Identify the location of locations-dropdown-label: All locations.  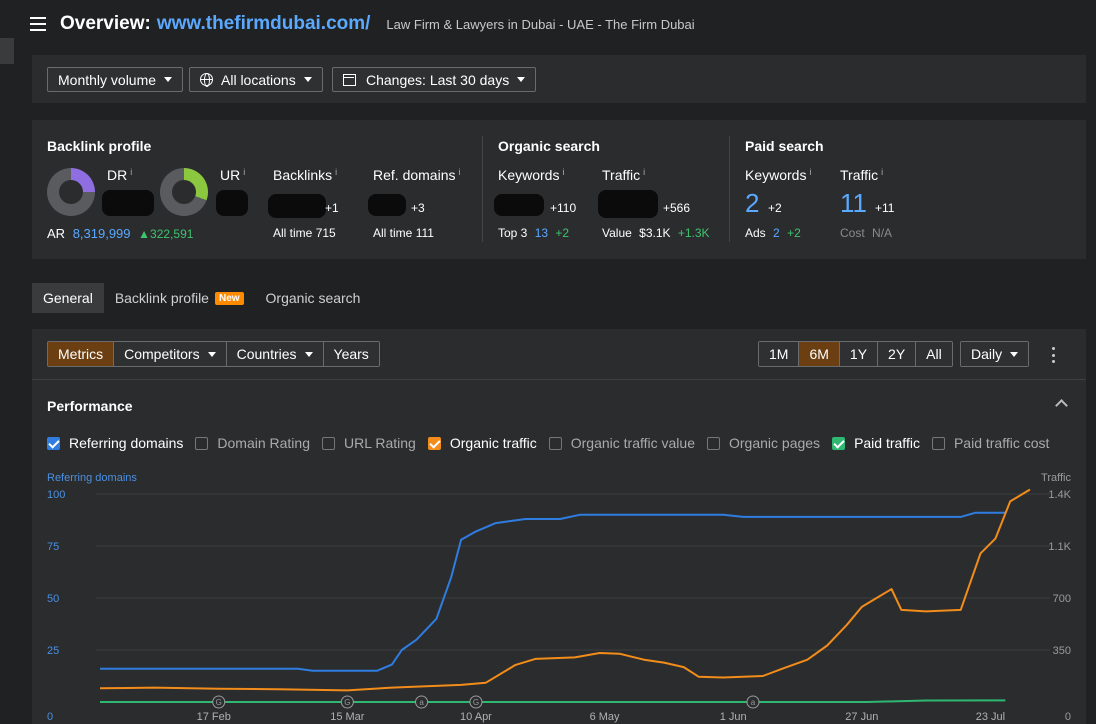
(258, 79).